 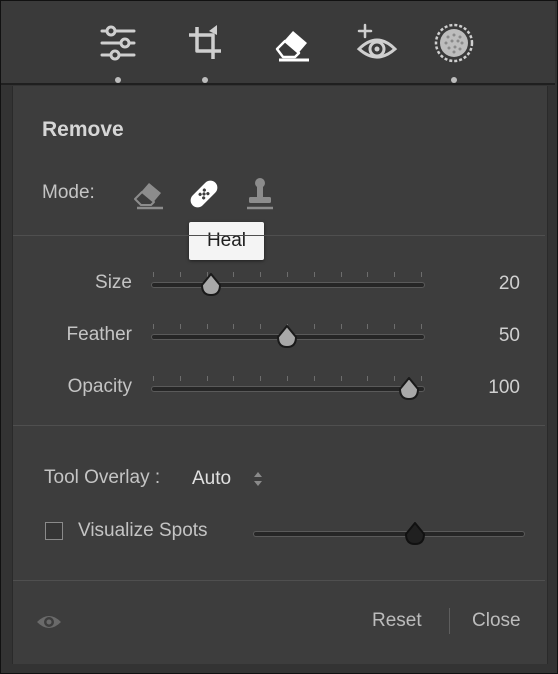 What do you see at coordinates (504, 387) in the screenshot?
I see `slider-value: 100` at bounding box center [504, 387].